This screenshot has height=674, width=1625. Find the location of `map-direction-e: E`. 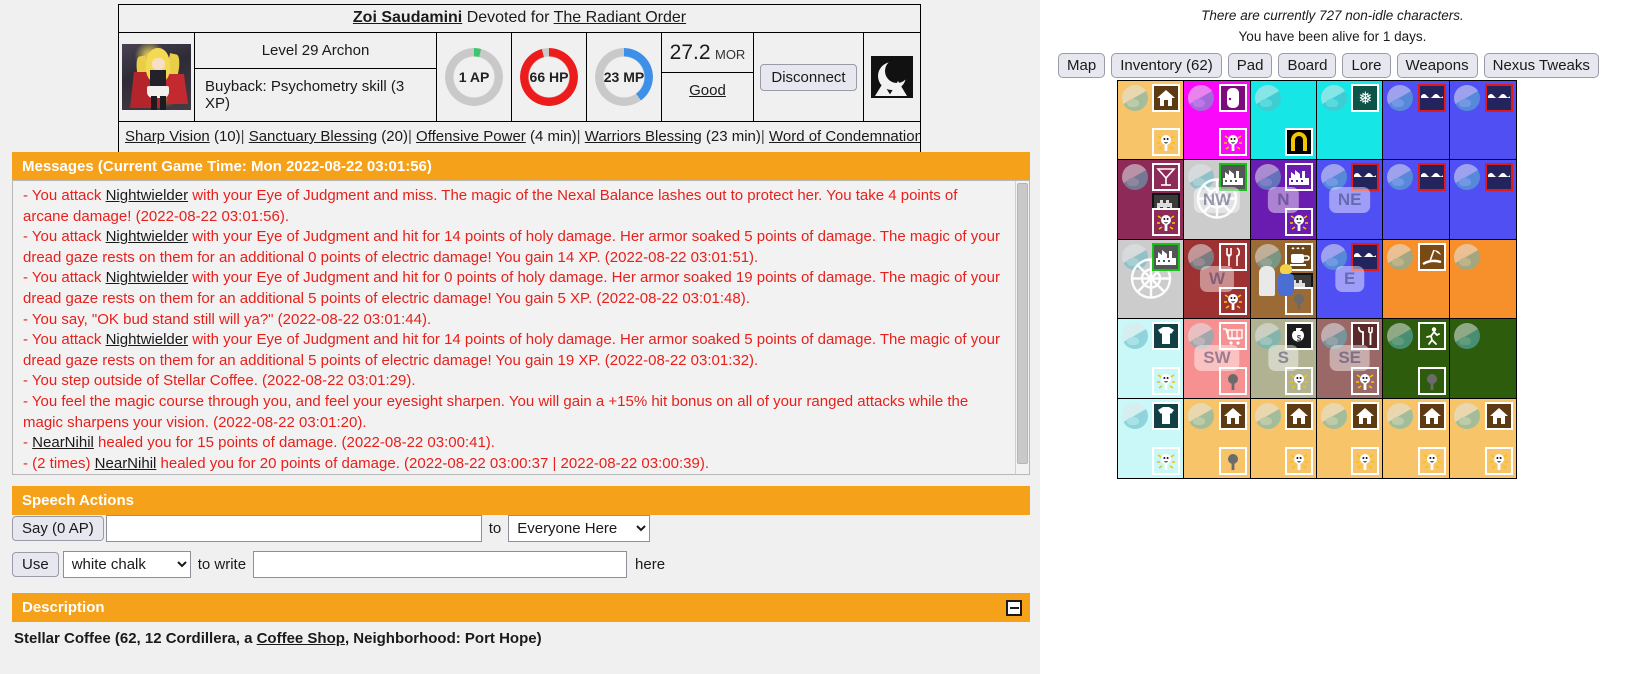

map-direction-e: E is located at coordinates (1349, 278).